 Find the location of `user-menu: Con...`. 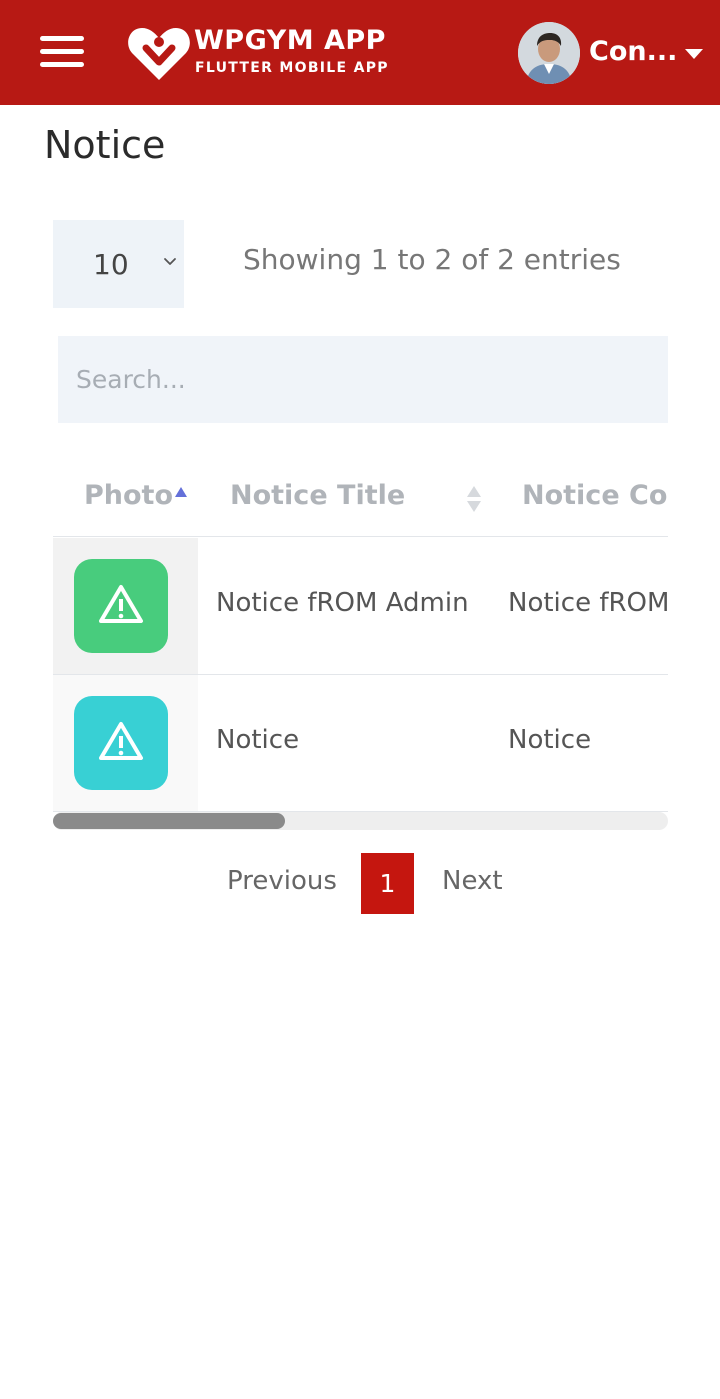

user-menu: Con... is located at coordinates (613, 53).